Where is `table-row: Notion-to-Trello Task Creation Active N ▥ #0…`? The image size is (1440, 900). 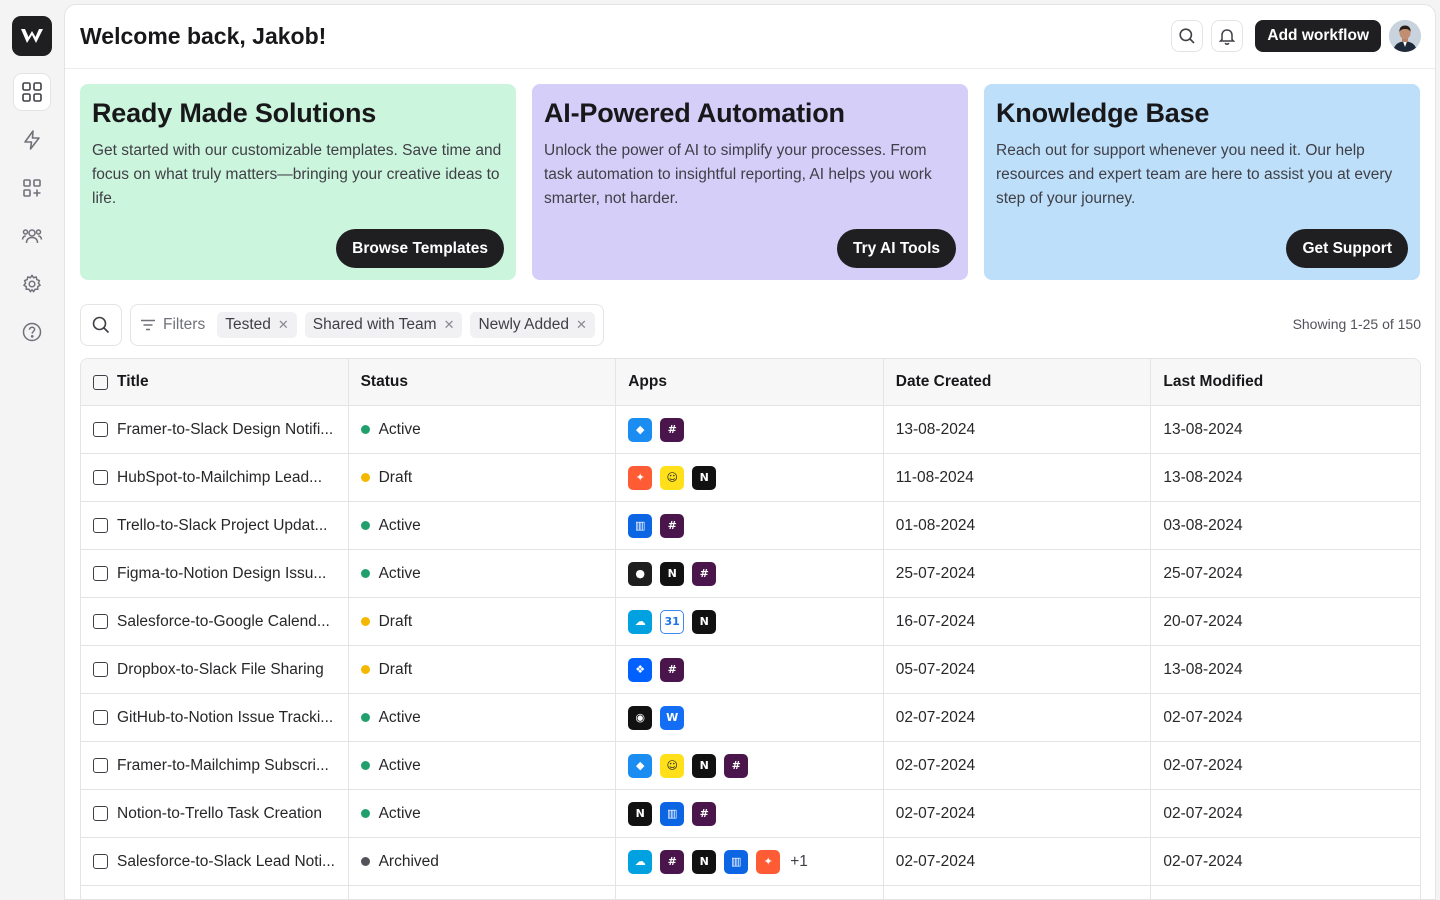
table-row: Notion-to-Trello Task Creation Active N ▥ #0… is located at coordinates (750, 814).